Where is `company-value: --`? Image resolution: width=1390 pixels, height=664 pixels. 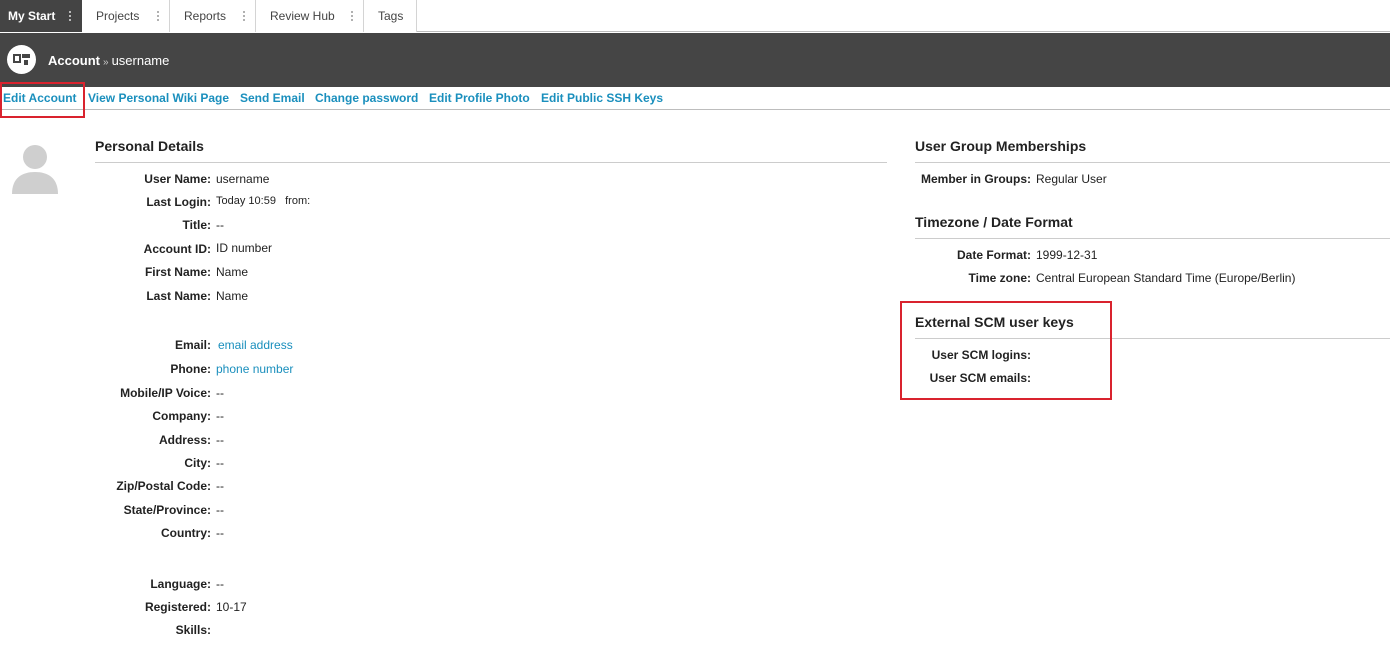
company-value: -- is located at coordinates (220, 416).